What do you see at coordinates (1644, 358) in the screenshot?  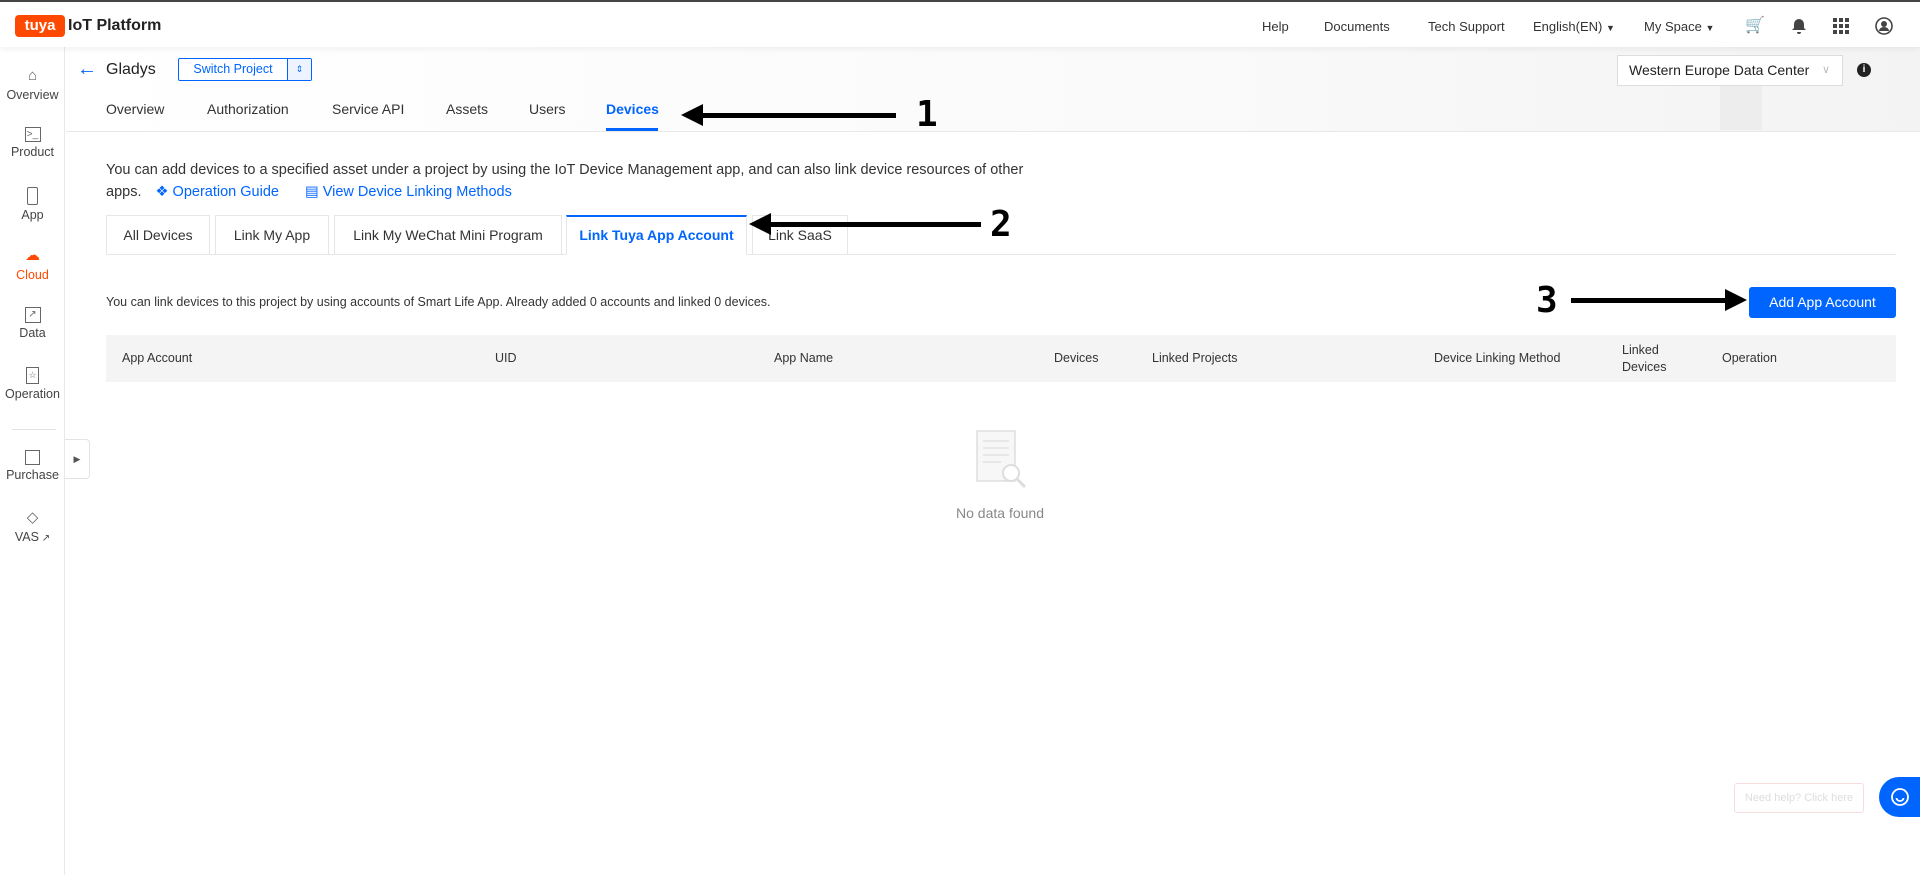 I see `column-header-linked-devices: Linked Devices` at bounding box center [1644, 358].